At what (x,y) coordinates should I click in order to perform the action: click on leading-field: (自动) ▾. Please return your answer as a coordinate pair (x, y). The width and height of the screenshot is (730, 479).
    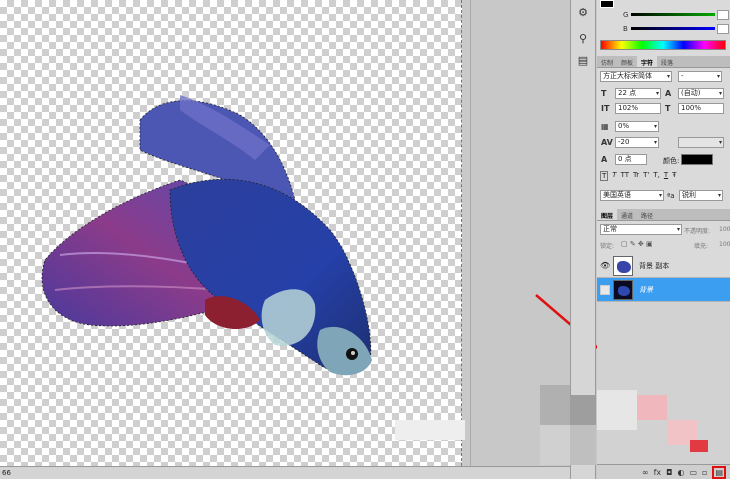
    Looking at the image, I should click on (701, 93).